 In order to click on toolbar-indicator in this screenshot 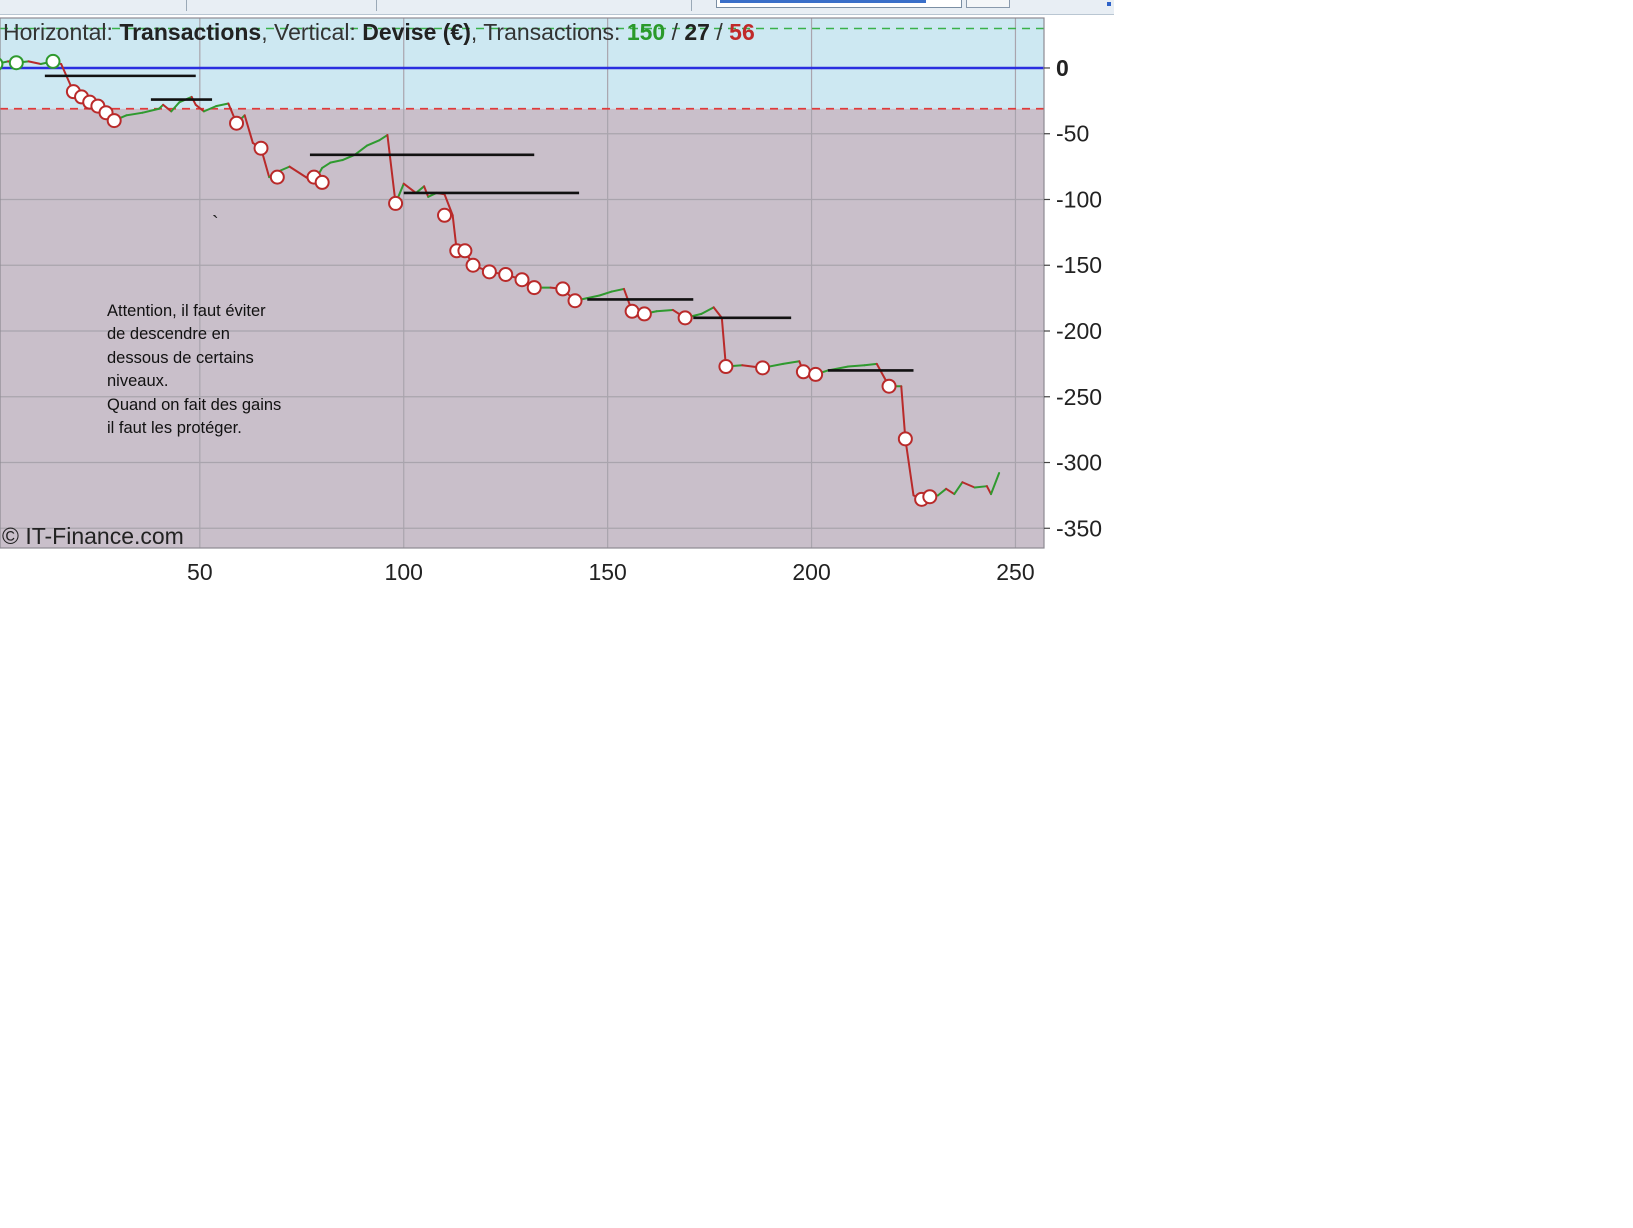, I will do `click(1109, 4)`.